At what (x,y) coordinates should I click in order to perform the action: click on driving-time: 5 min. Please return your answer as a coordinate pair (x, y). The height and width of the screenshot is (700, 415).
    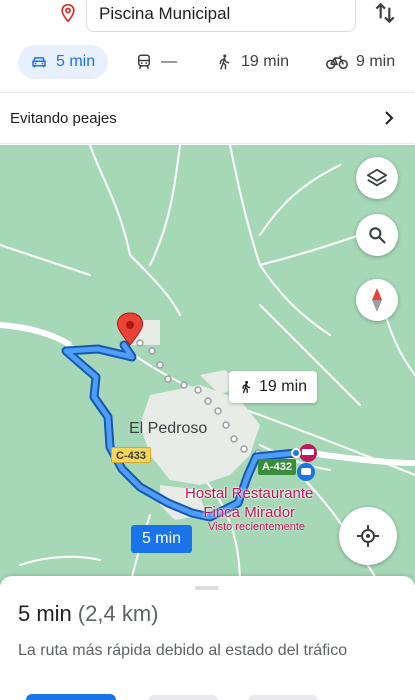
    Looking at the image, I should click on (76, 61).